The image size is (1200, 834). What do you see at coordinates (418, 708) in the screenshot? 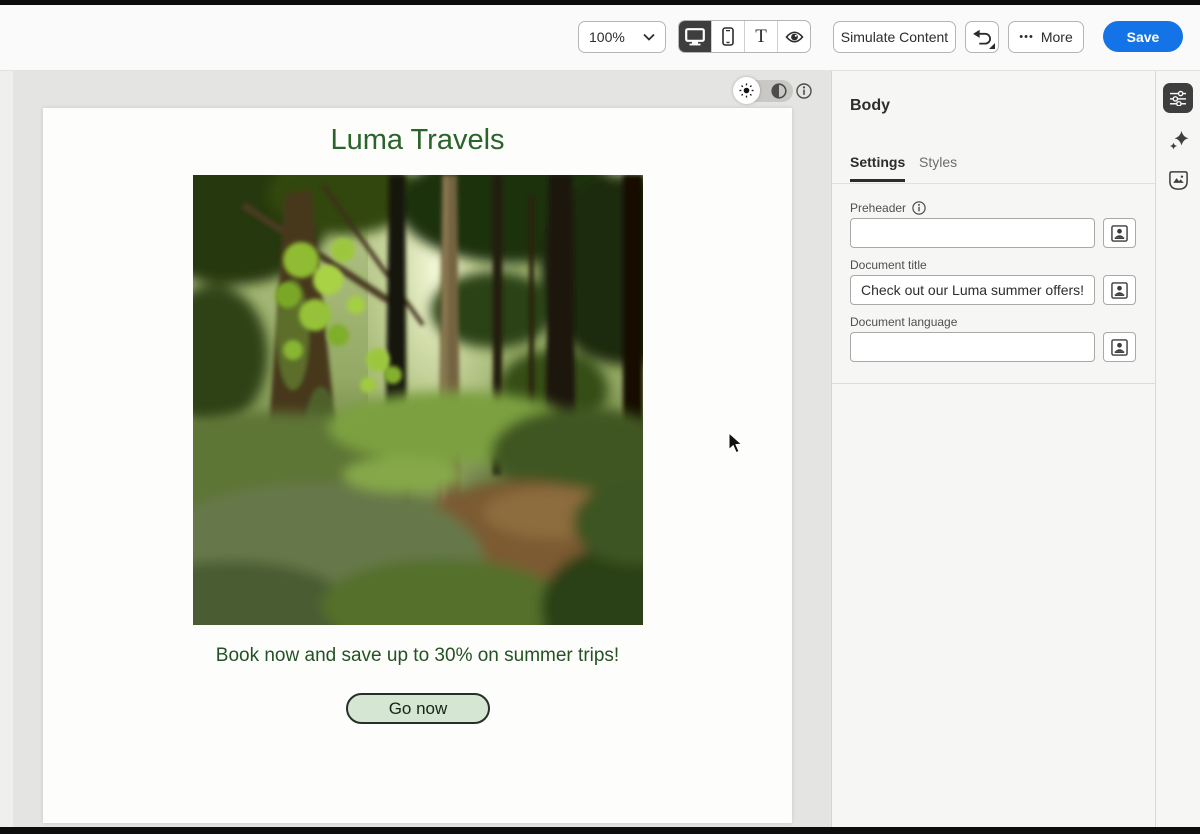
I see `email-cta-button: Go now` at bounding box center [418, 708].